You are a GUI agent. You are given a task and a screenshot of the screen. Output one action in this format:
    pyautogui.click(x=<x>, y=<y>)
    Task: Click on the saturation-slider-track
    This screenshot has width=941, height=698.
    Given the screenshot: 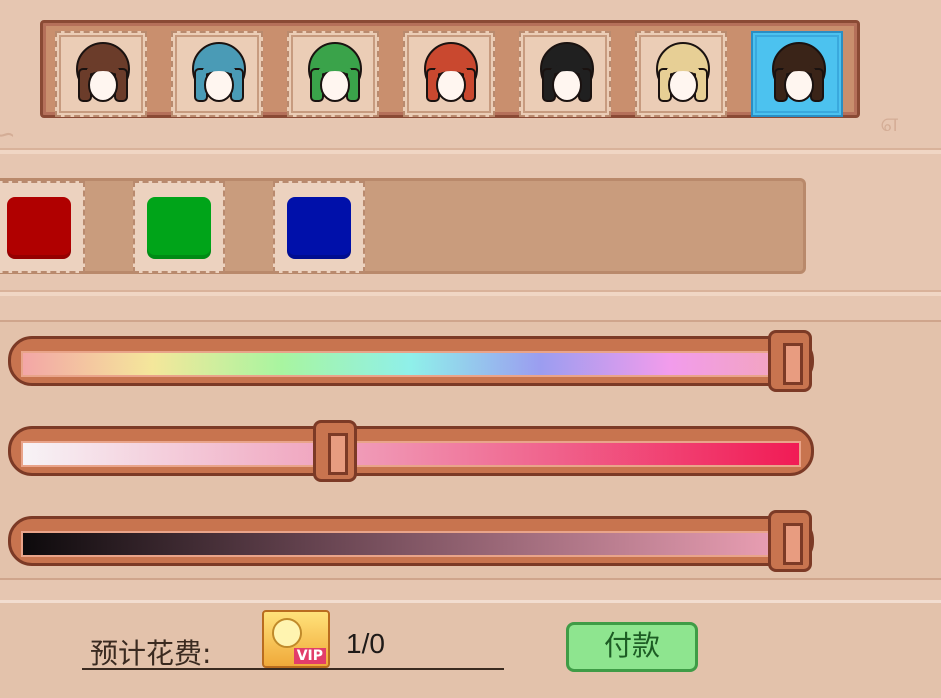 What is the action you would take?
    pyautogui.click(x=411, y=451)
    